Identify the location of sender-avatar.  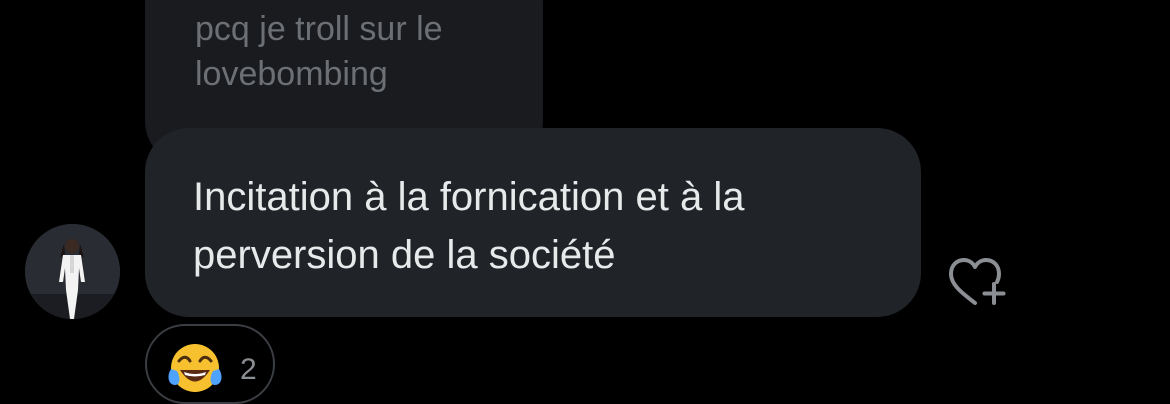
(72, 271).